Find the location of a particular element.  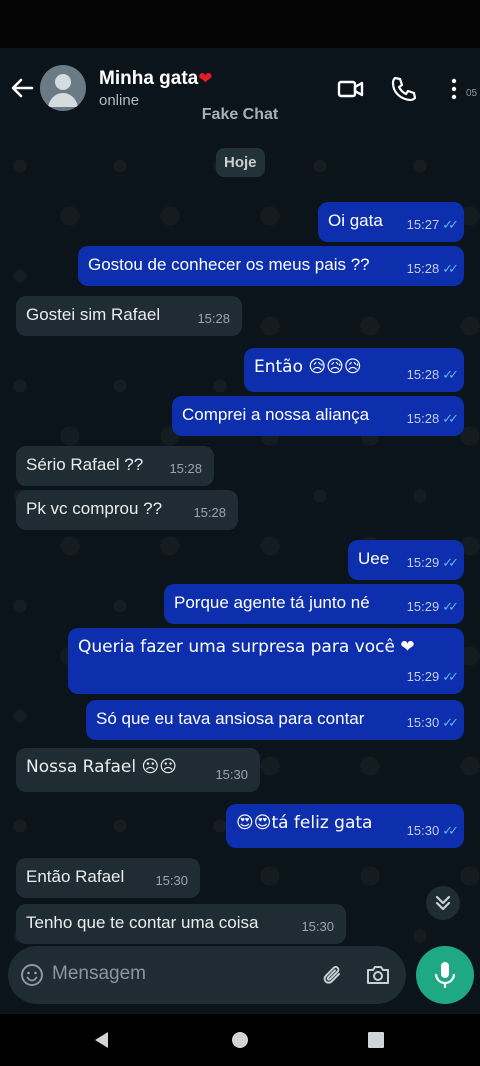

avatar is located at coordinates (63, 88).